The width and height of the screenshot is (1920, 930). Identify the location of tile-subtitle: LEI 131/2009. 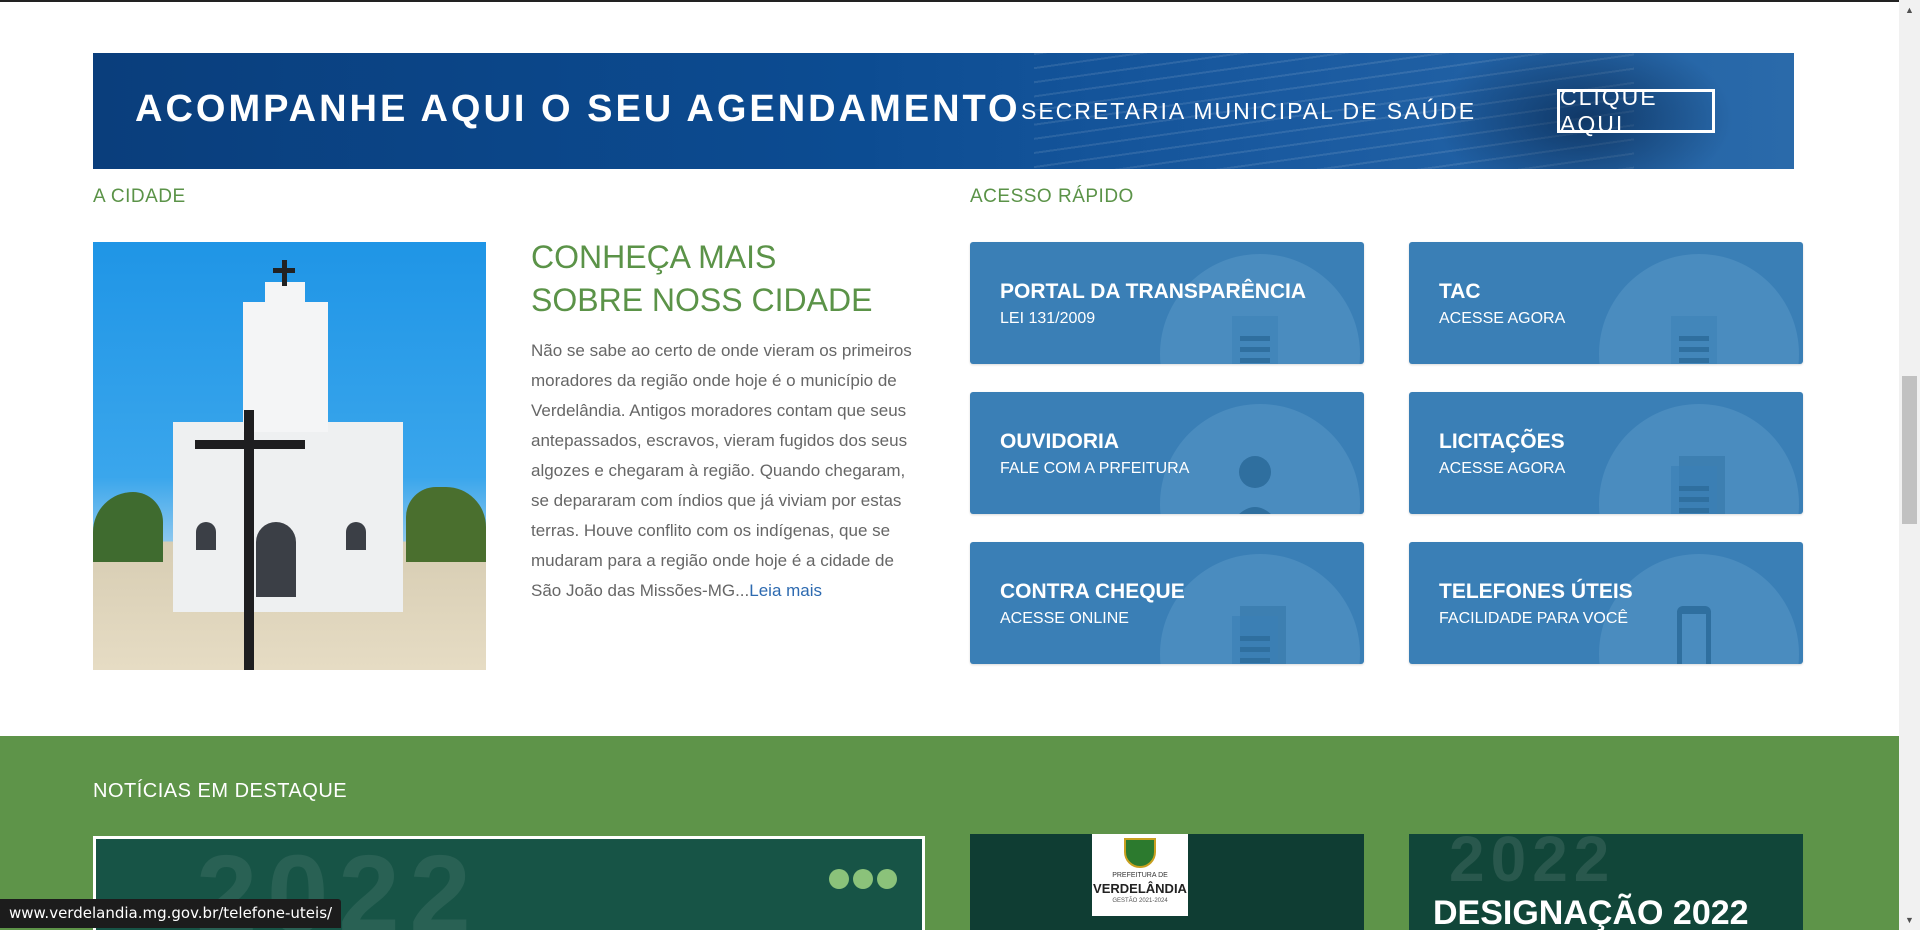
(1048, 318).